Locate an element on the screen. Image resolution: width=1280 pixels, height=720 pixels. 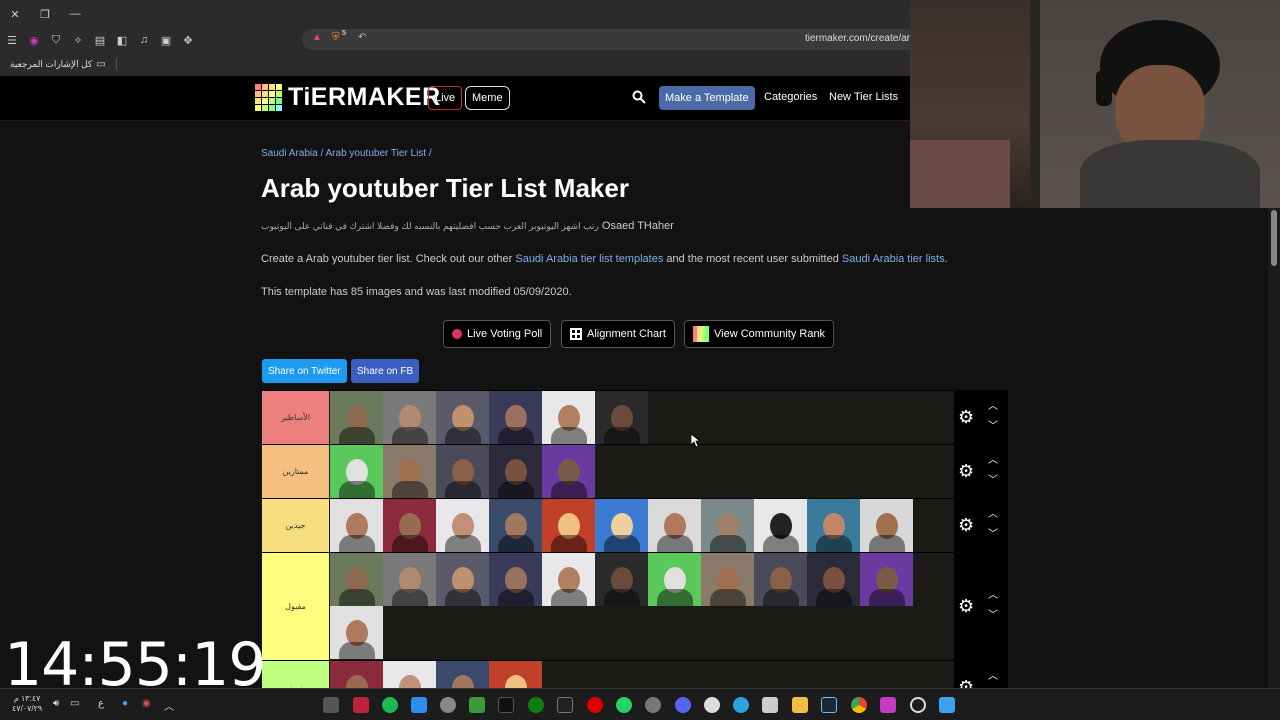
steam-icon is located at coordinates (829, 705).